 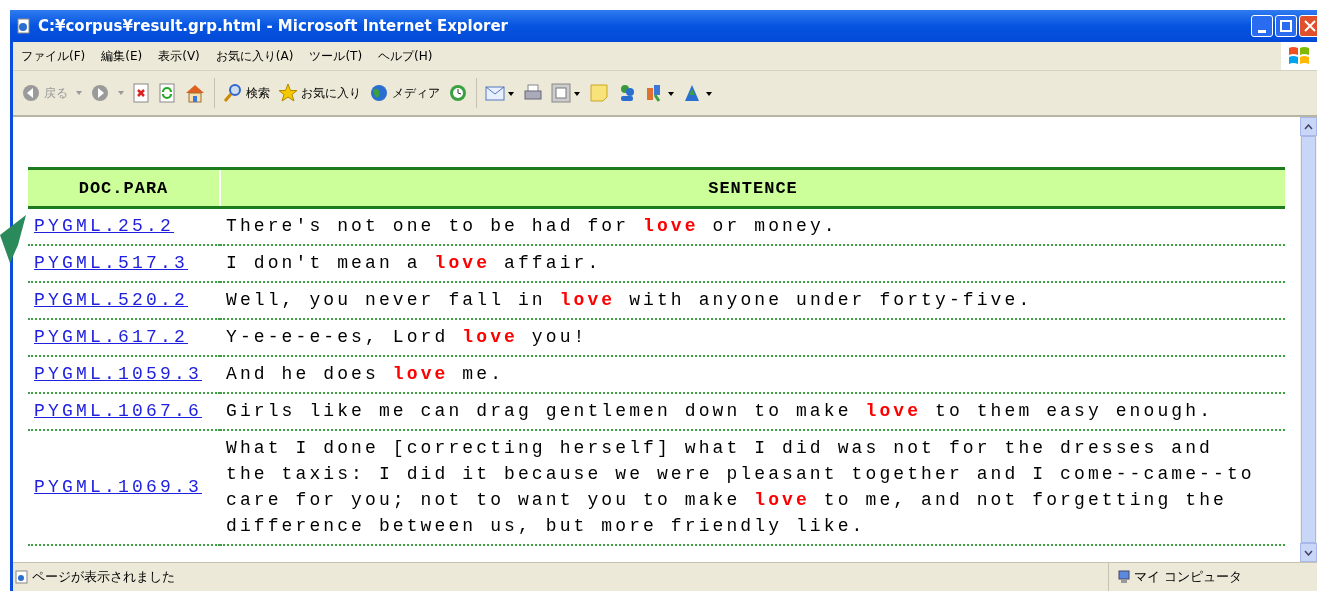 I want to click on menu-item: お気に入り(A), so click(x=254, y=56).